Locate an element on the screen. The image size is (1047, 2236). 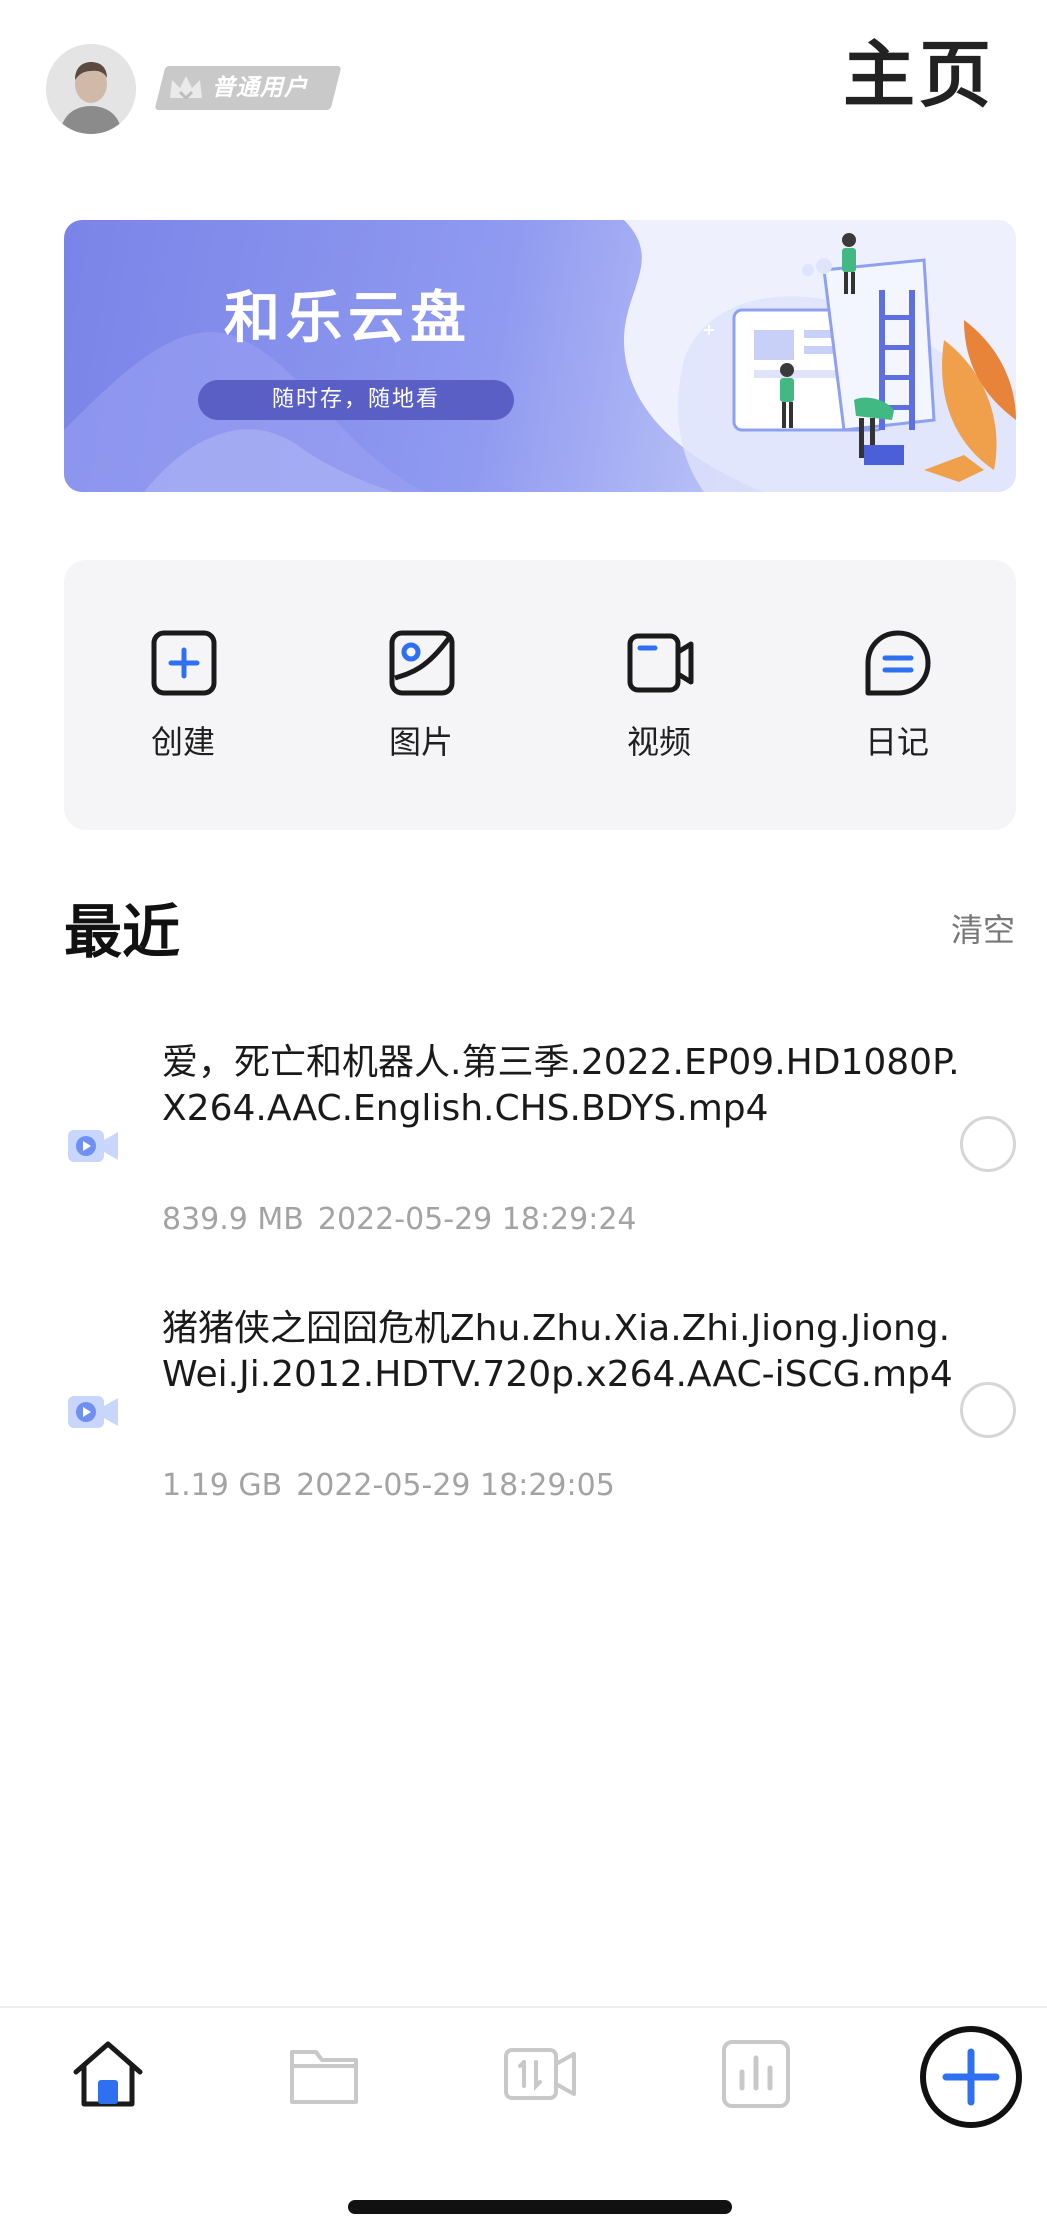
transfer-icon is located at coordinates (540, 2074).